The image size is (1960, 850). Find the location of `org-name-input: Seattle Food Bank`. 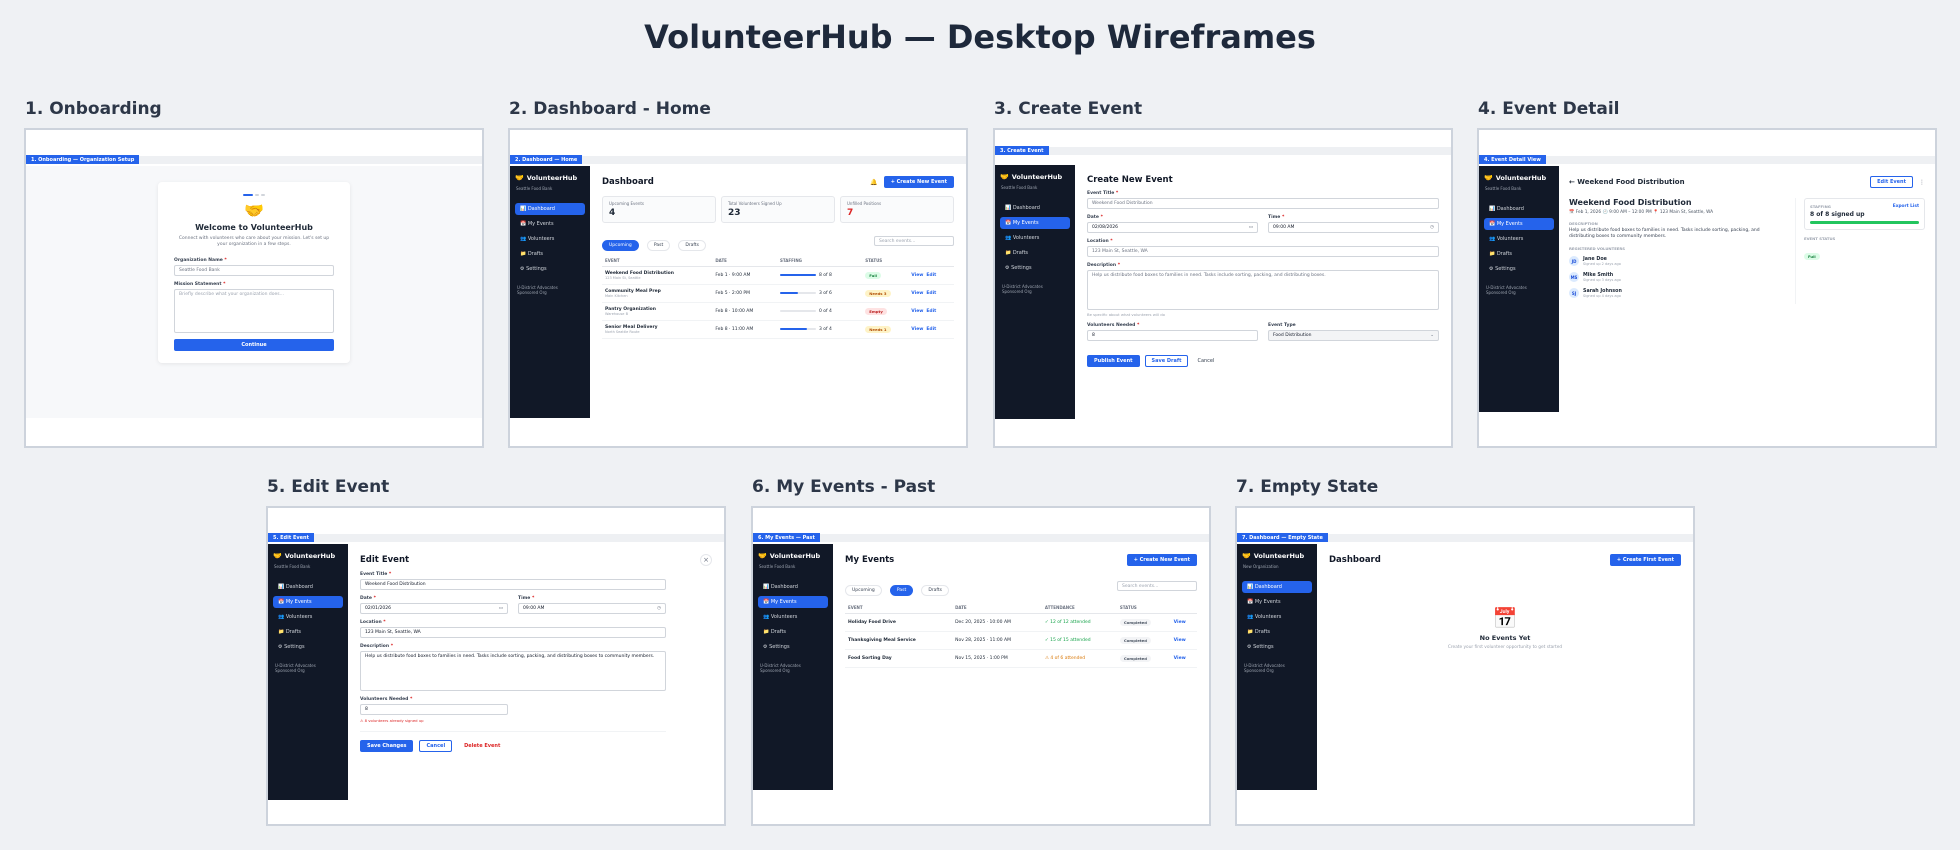

org-name-input: Seattle Food Bank is located at coordinates (254, 270).